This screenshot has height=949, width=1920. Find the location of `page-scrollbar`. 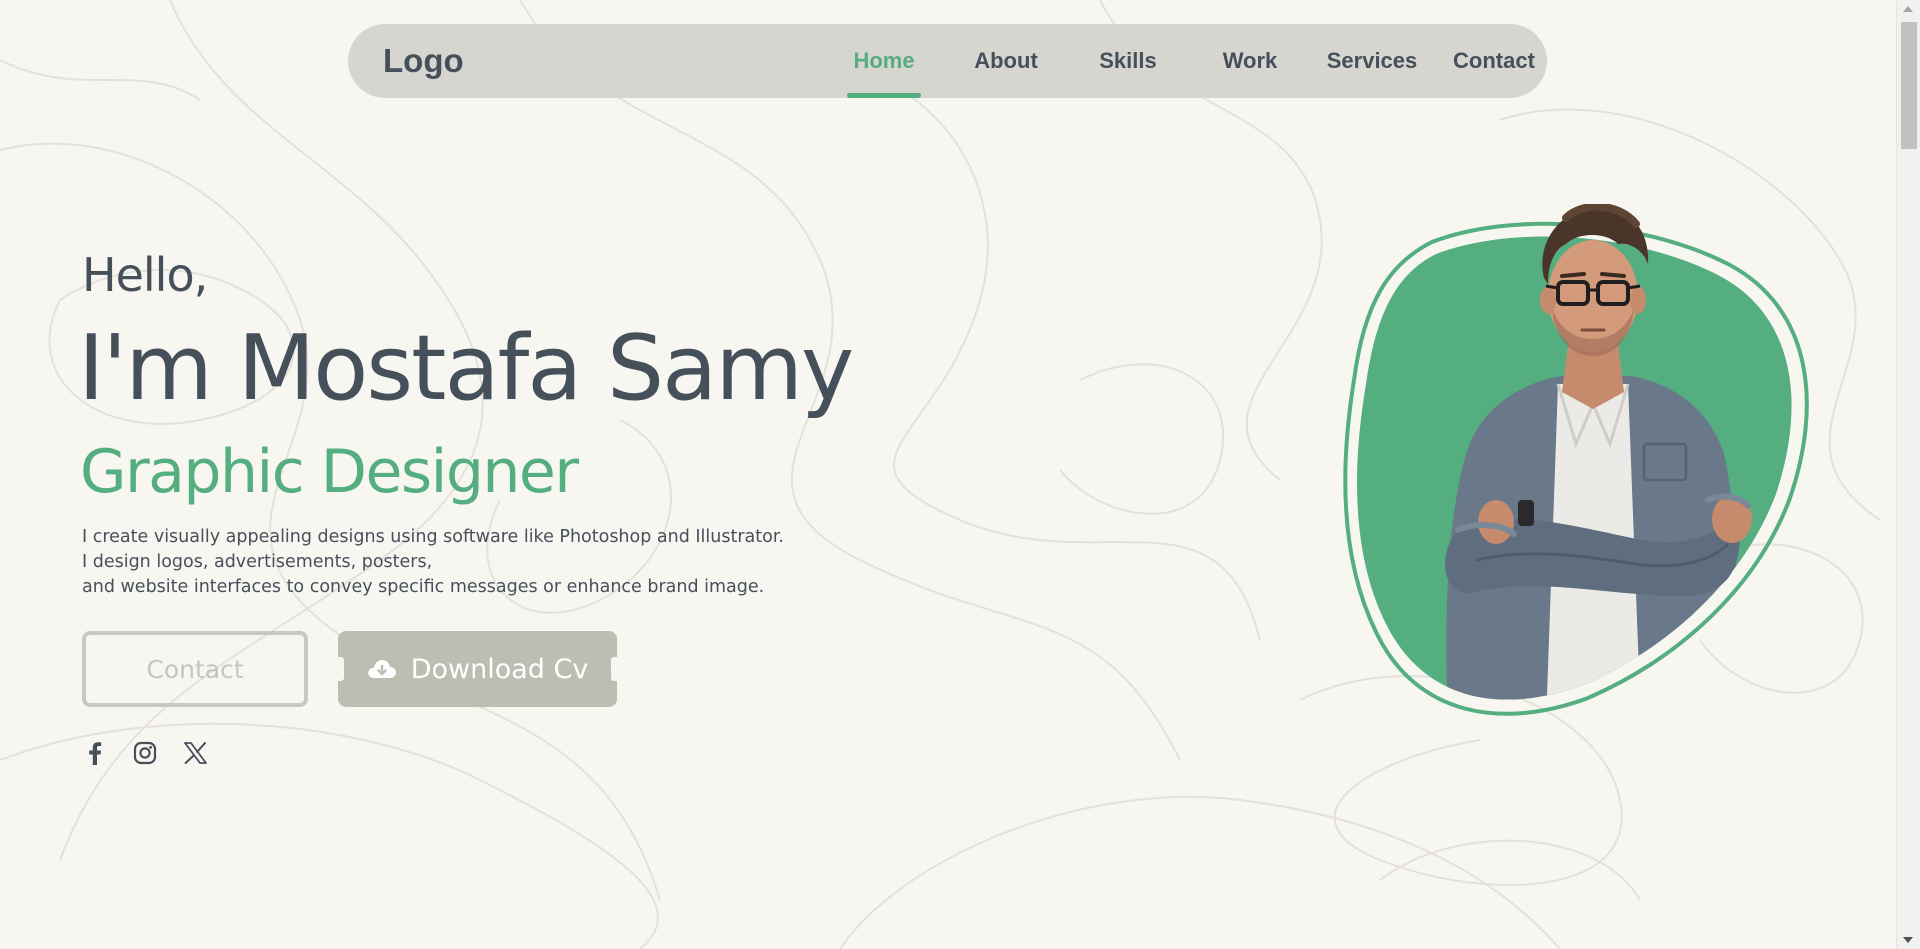

page-scrollbar is located at coordinates (1908, 474).